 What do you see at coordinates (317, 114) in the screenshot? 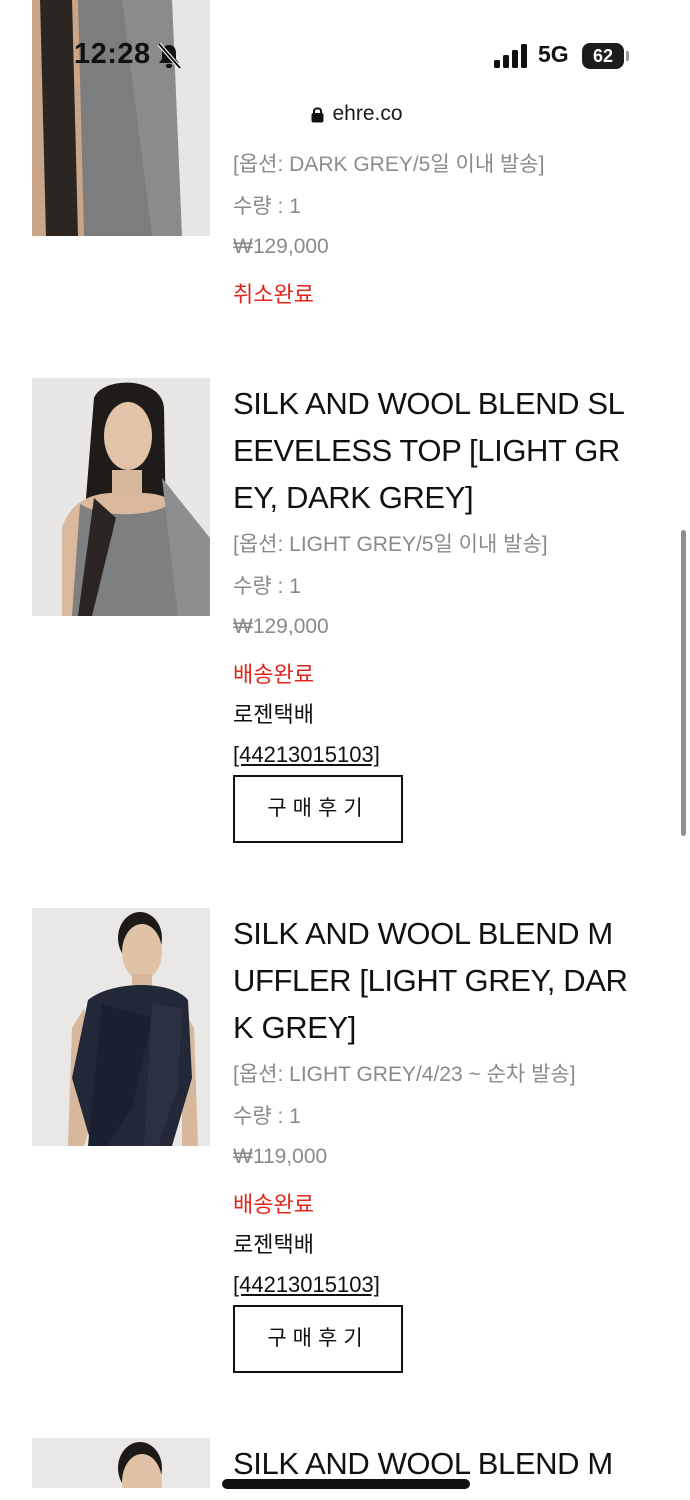
I see `lock-icon` at bounding box center [317, 114].